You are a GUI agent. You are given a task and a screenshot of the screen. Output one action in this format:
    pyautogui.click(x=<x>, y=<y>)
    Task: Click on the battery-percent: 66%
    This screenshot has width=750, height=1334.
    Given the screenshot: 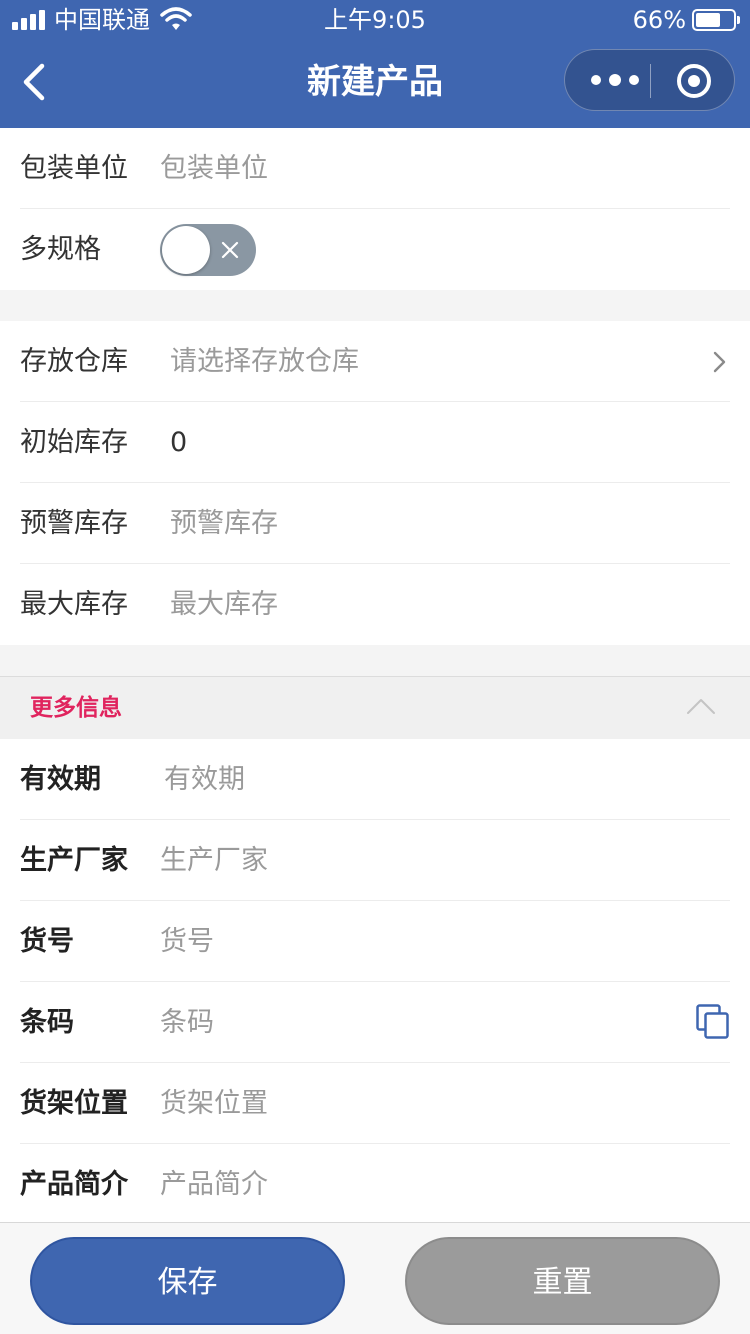 What is the action you would take?
    pyautogui.click(x=659, y=20)
    